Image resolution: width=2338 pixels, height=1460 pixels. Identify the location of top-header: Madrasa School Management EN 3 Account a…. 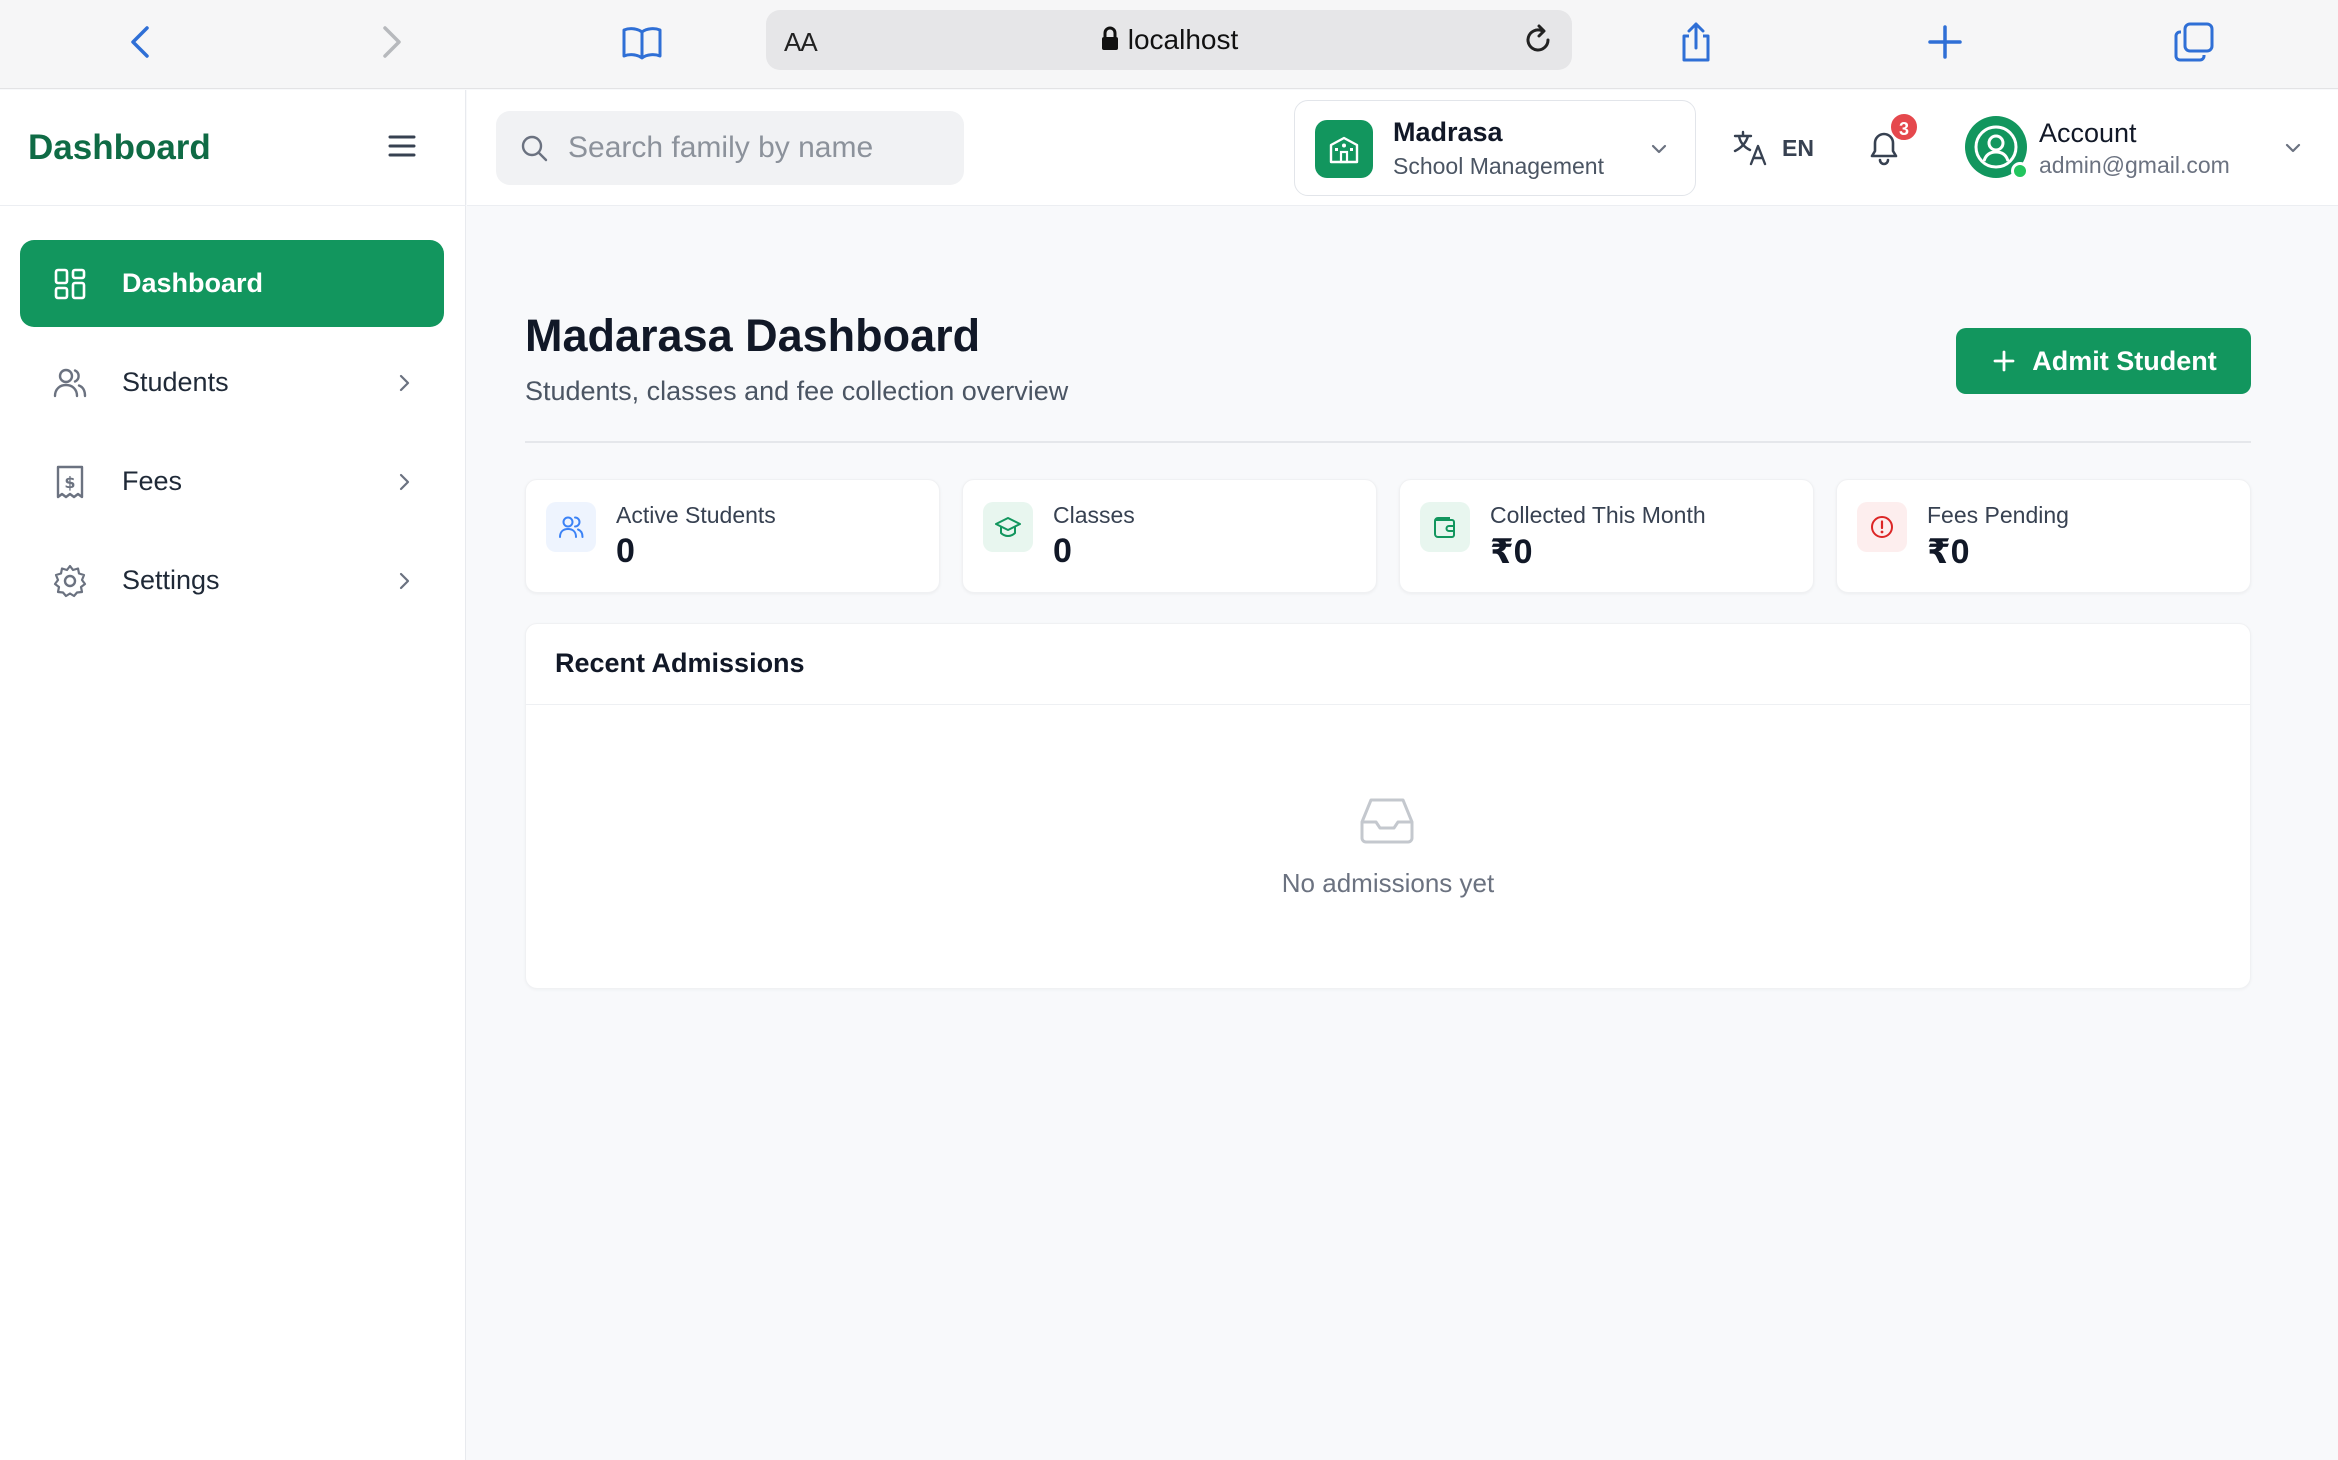
(1402, 148).